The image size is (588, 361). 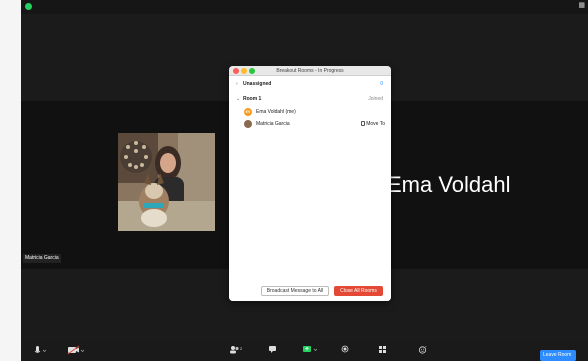 I want to click on unassigned-count: 0, so click(x=381, y=84).